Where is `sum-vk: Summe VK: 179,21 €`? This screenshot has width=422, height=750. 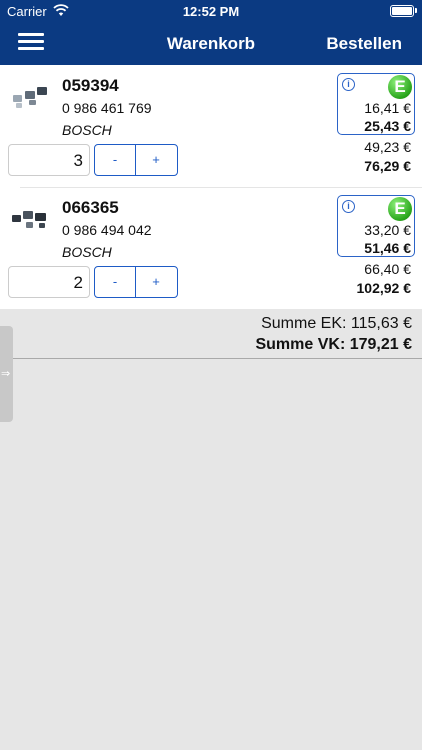
sum-vk: Summe VK: 179,21 € is located at coordinates (333, 344).